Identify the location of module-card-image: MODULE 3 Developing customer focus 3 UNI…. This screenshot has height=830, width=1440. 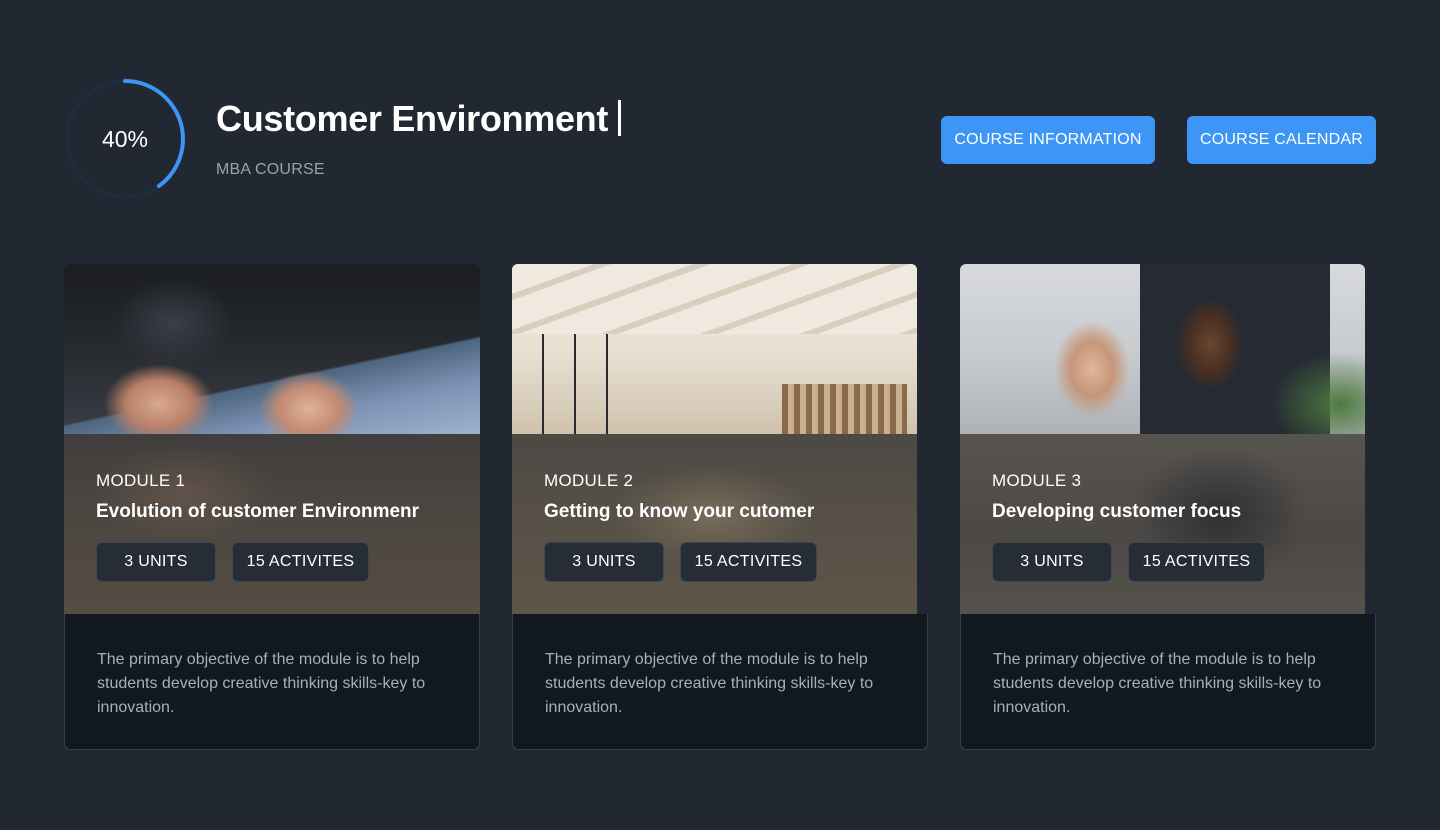
(1162, 439).